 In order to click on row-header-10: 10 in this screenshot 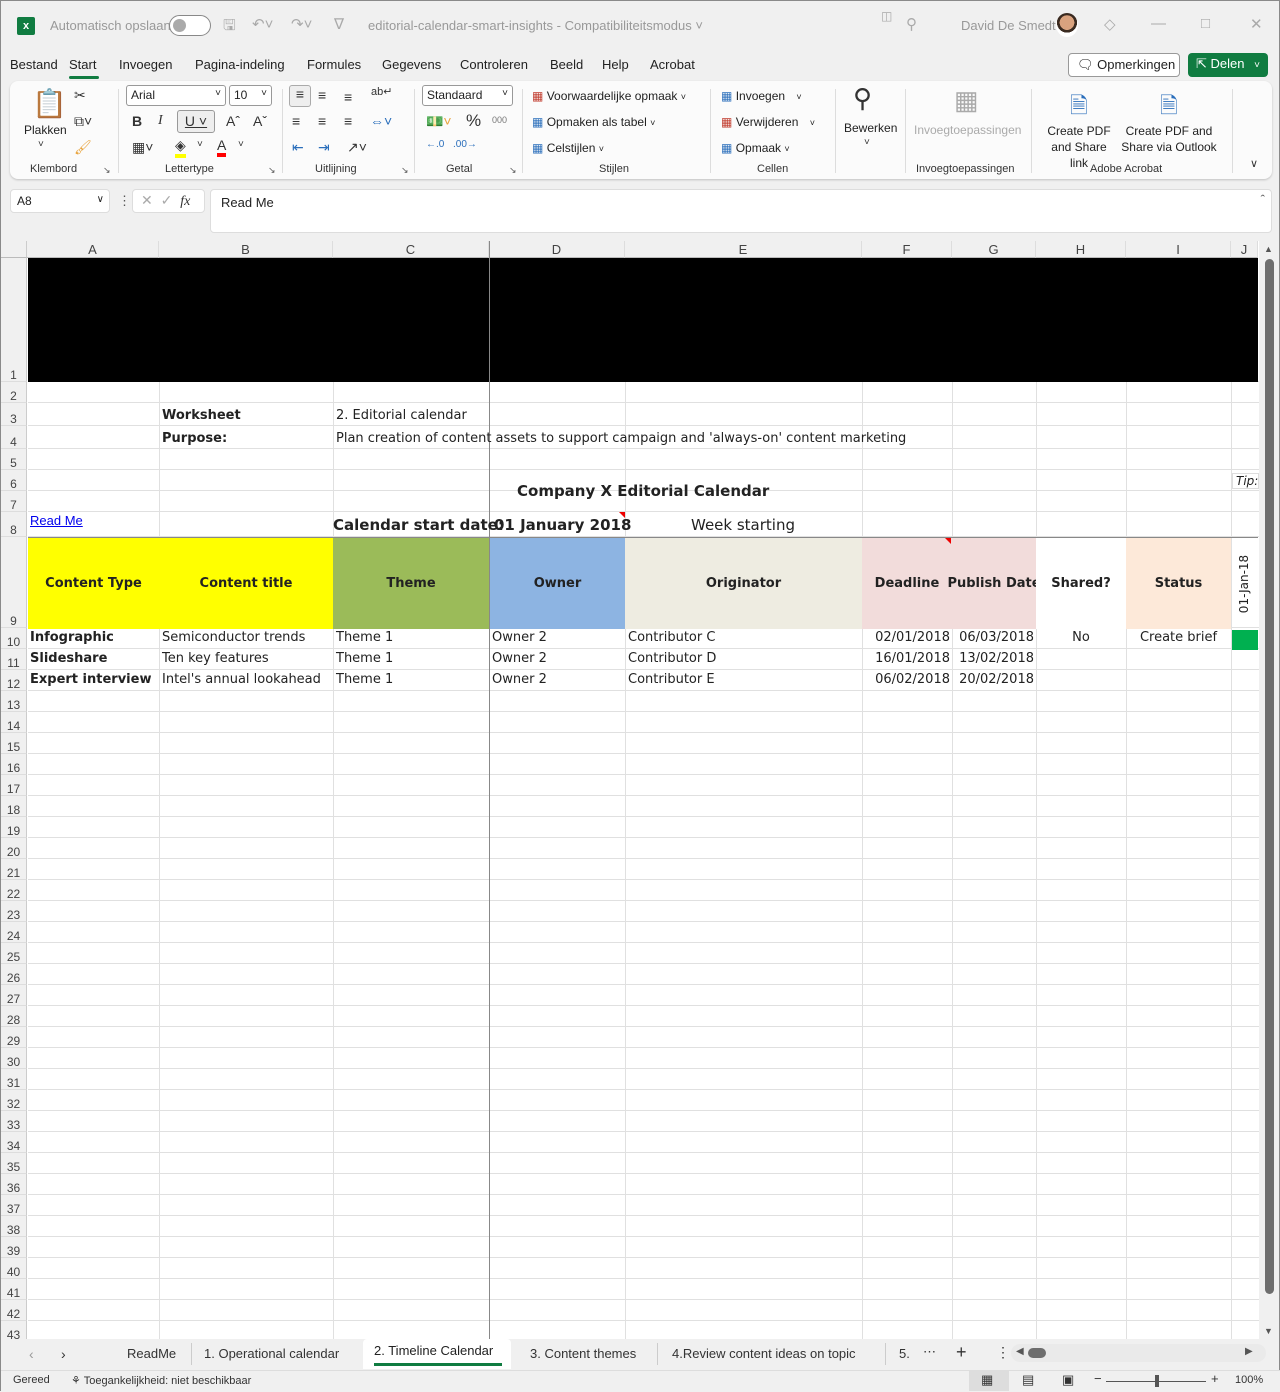, I will do `click(14, 638)`.